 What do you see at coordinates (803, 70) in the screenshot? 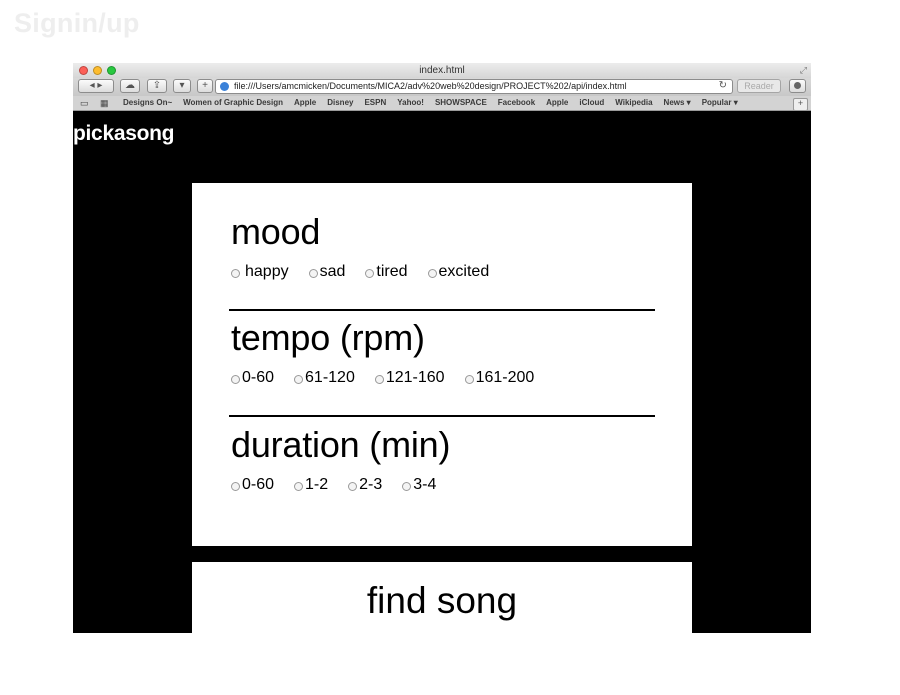
I see `fullscreen-icon: ⤢` at bounding box center [803, 70].